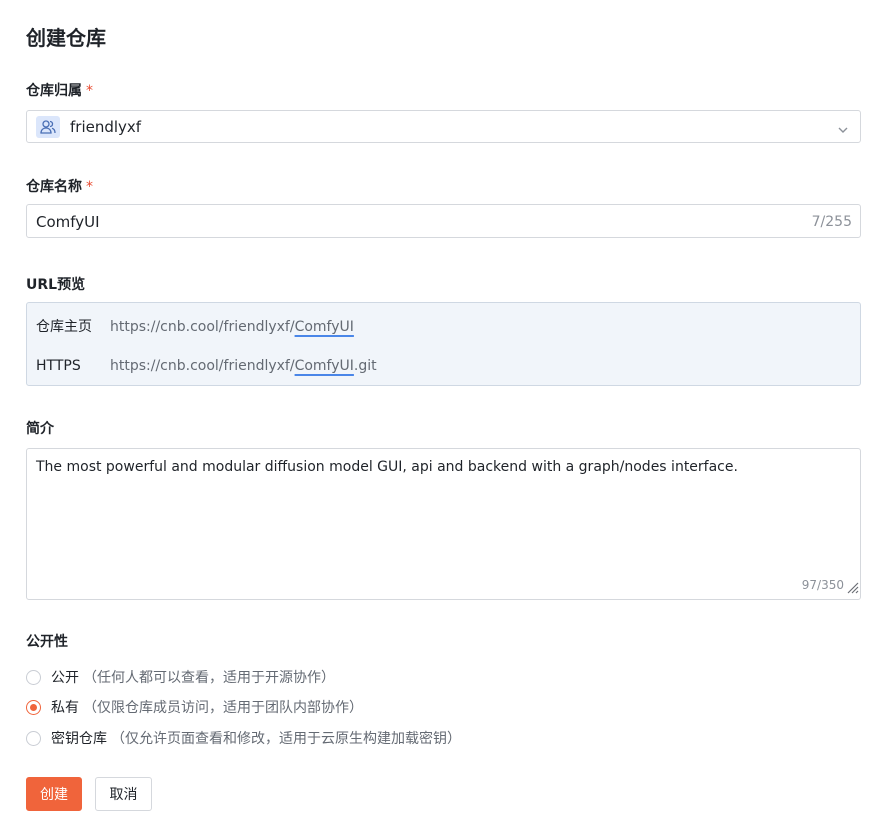  What do you see at coordinates (65, 708) in the screenshot?
I see `option-label: 私有` at bounding box center [65, 708].